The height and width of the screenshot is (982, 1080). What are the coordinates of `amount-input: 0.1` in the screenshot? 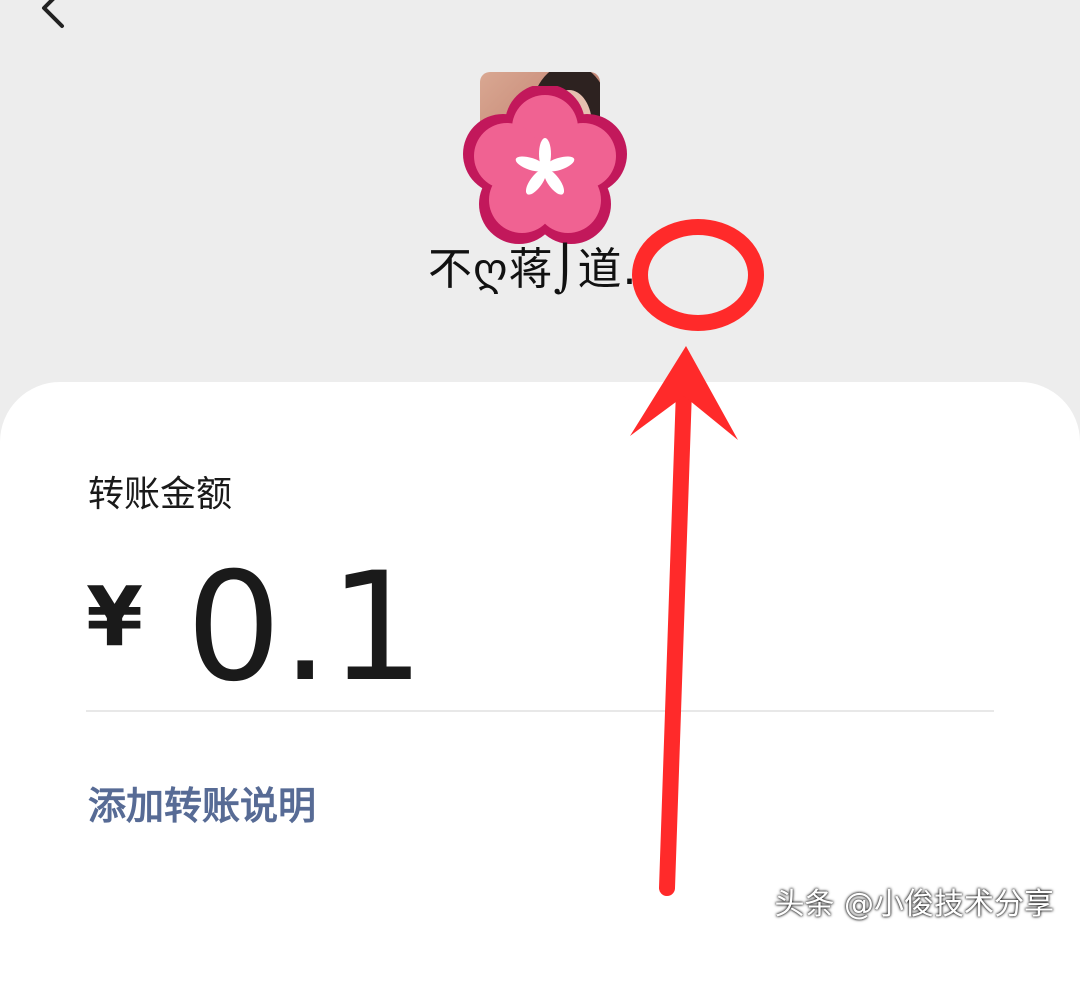 It's located at (305, 628).